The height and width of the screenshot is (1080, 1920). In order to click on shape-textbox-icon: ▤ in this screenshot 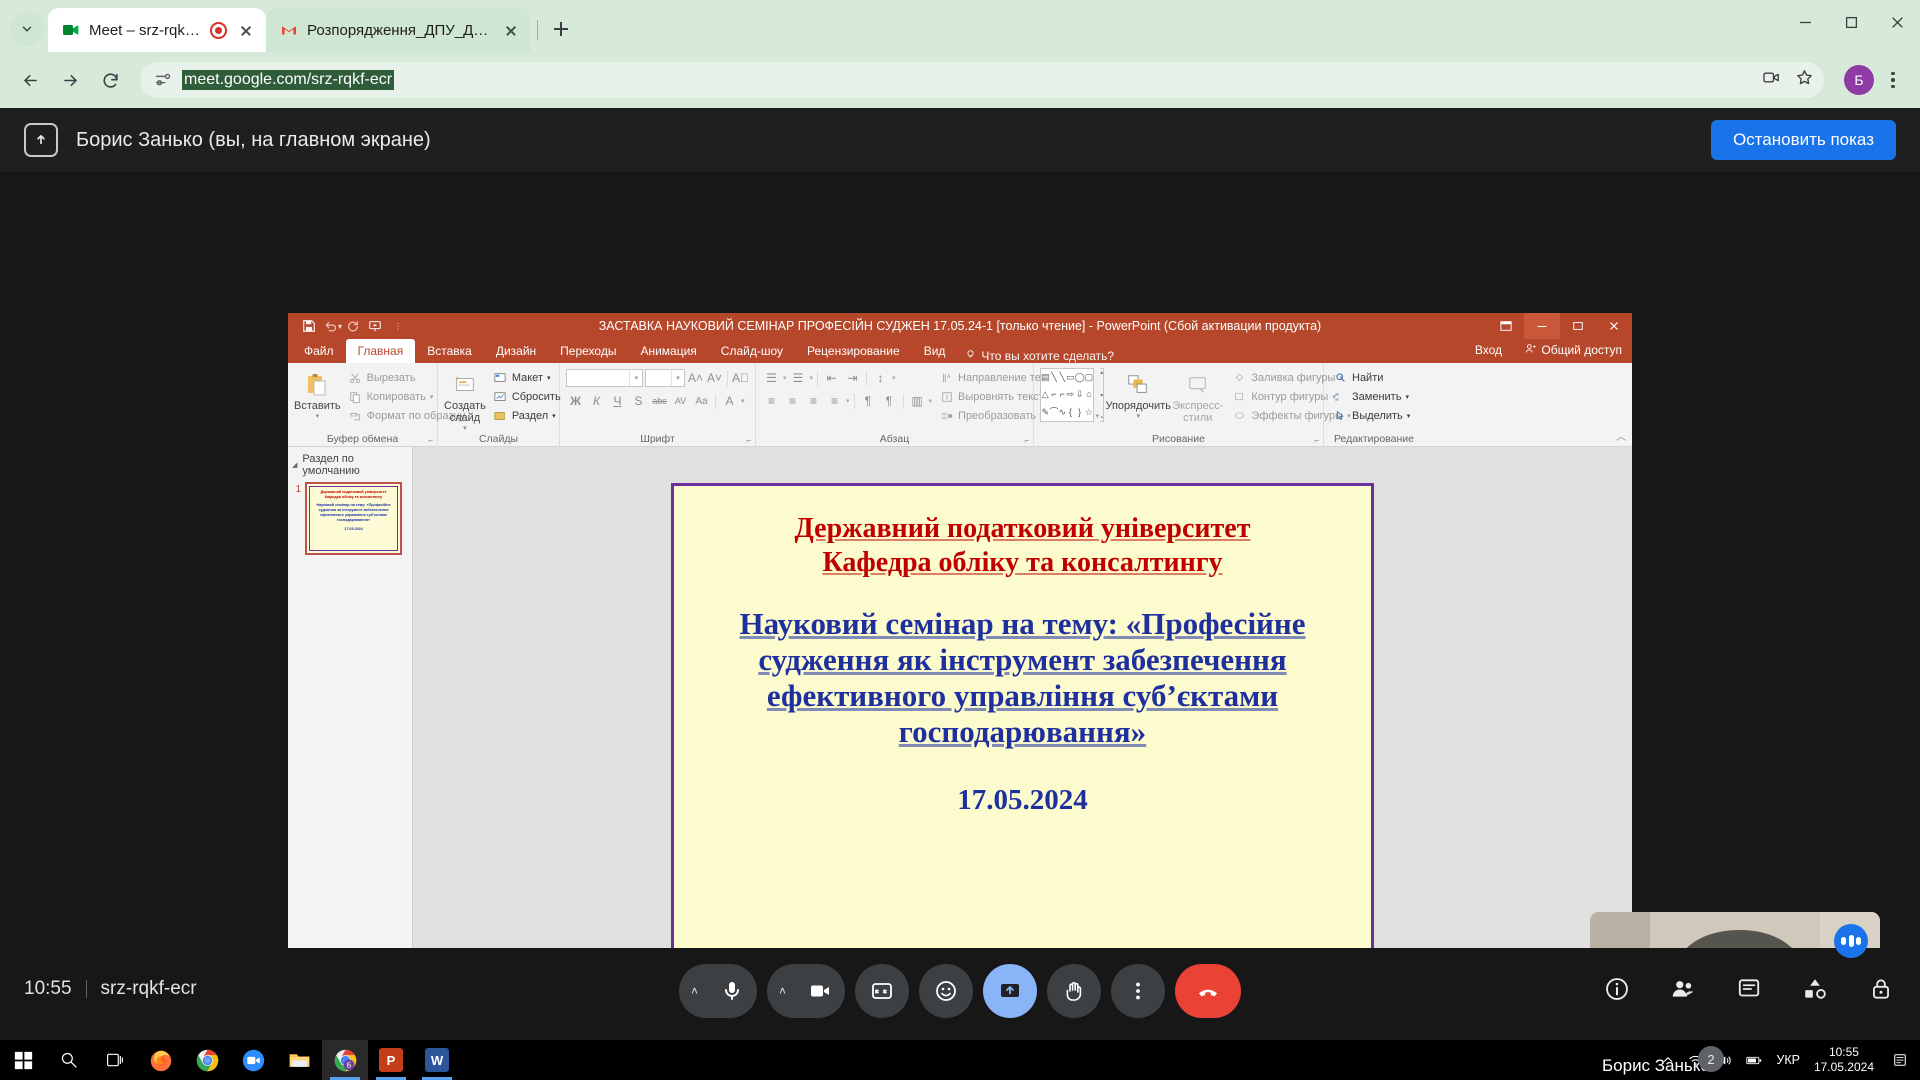, I will do `click(1045, 377)`.